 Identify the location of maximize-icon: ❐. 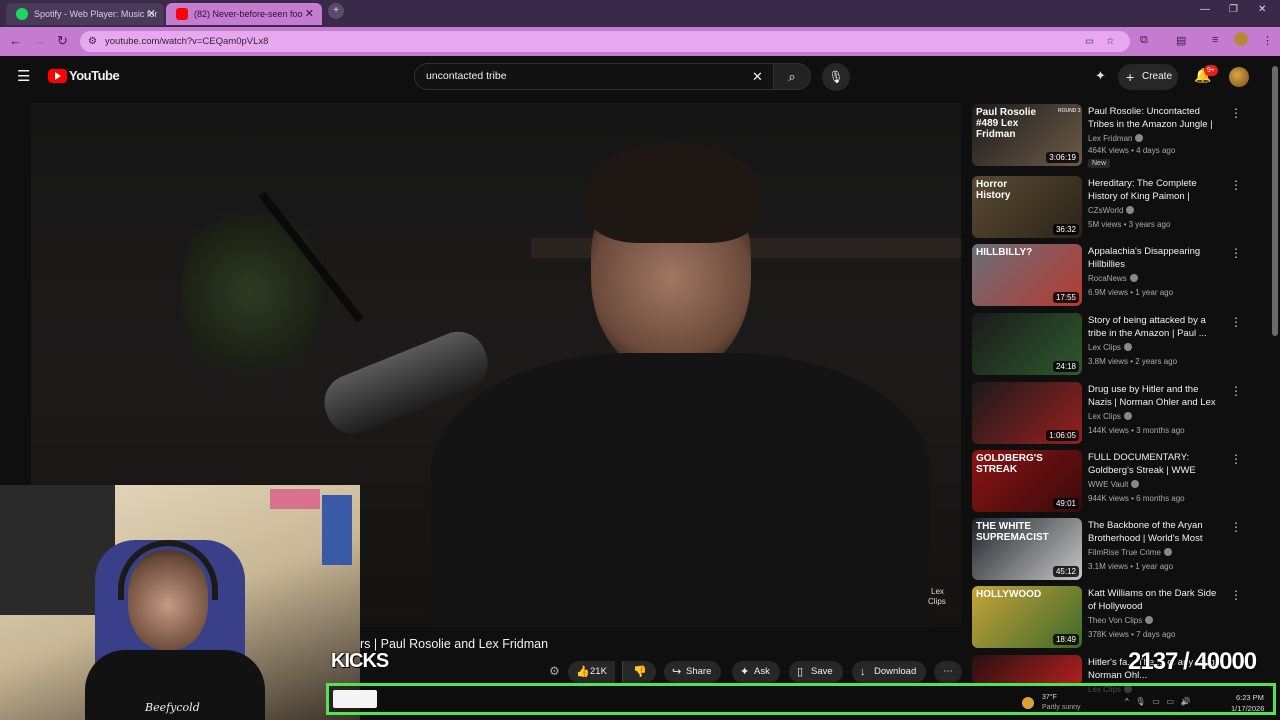
(1233, 9).